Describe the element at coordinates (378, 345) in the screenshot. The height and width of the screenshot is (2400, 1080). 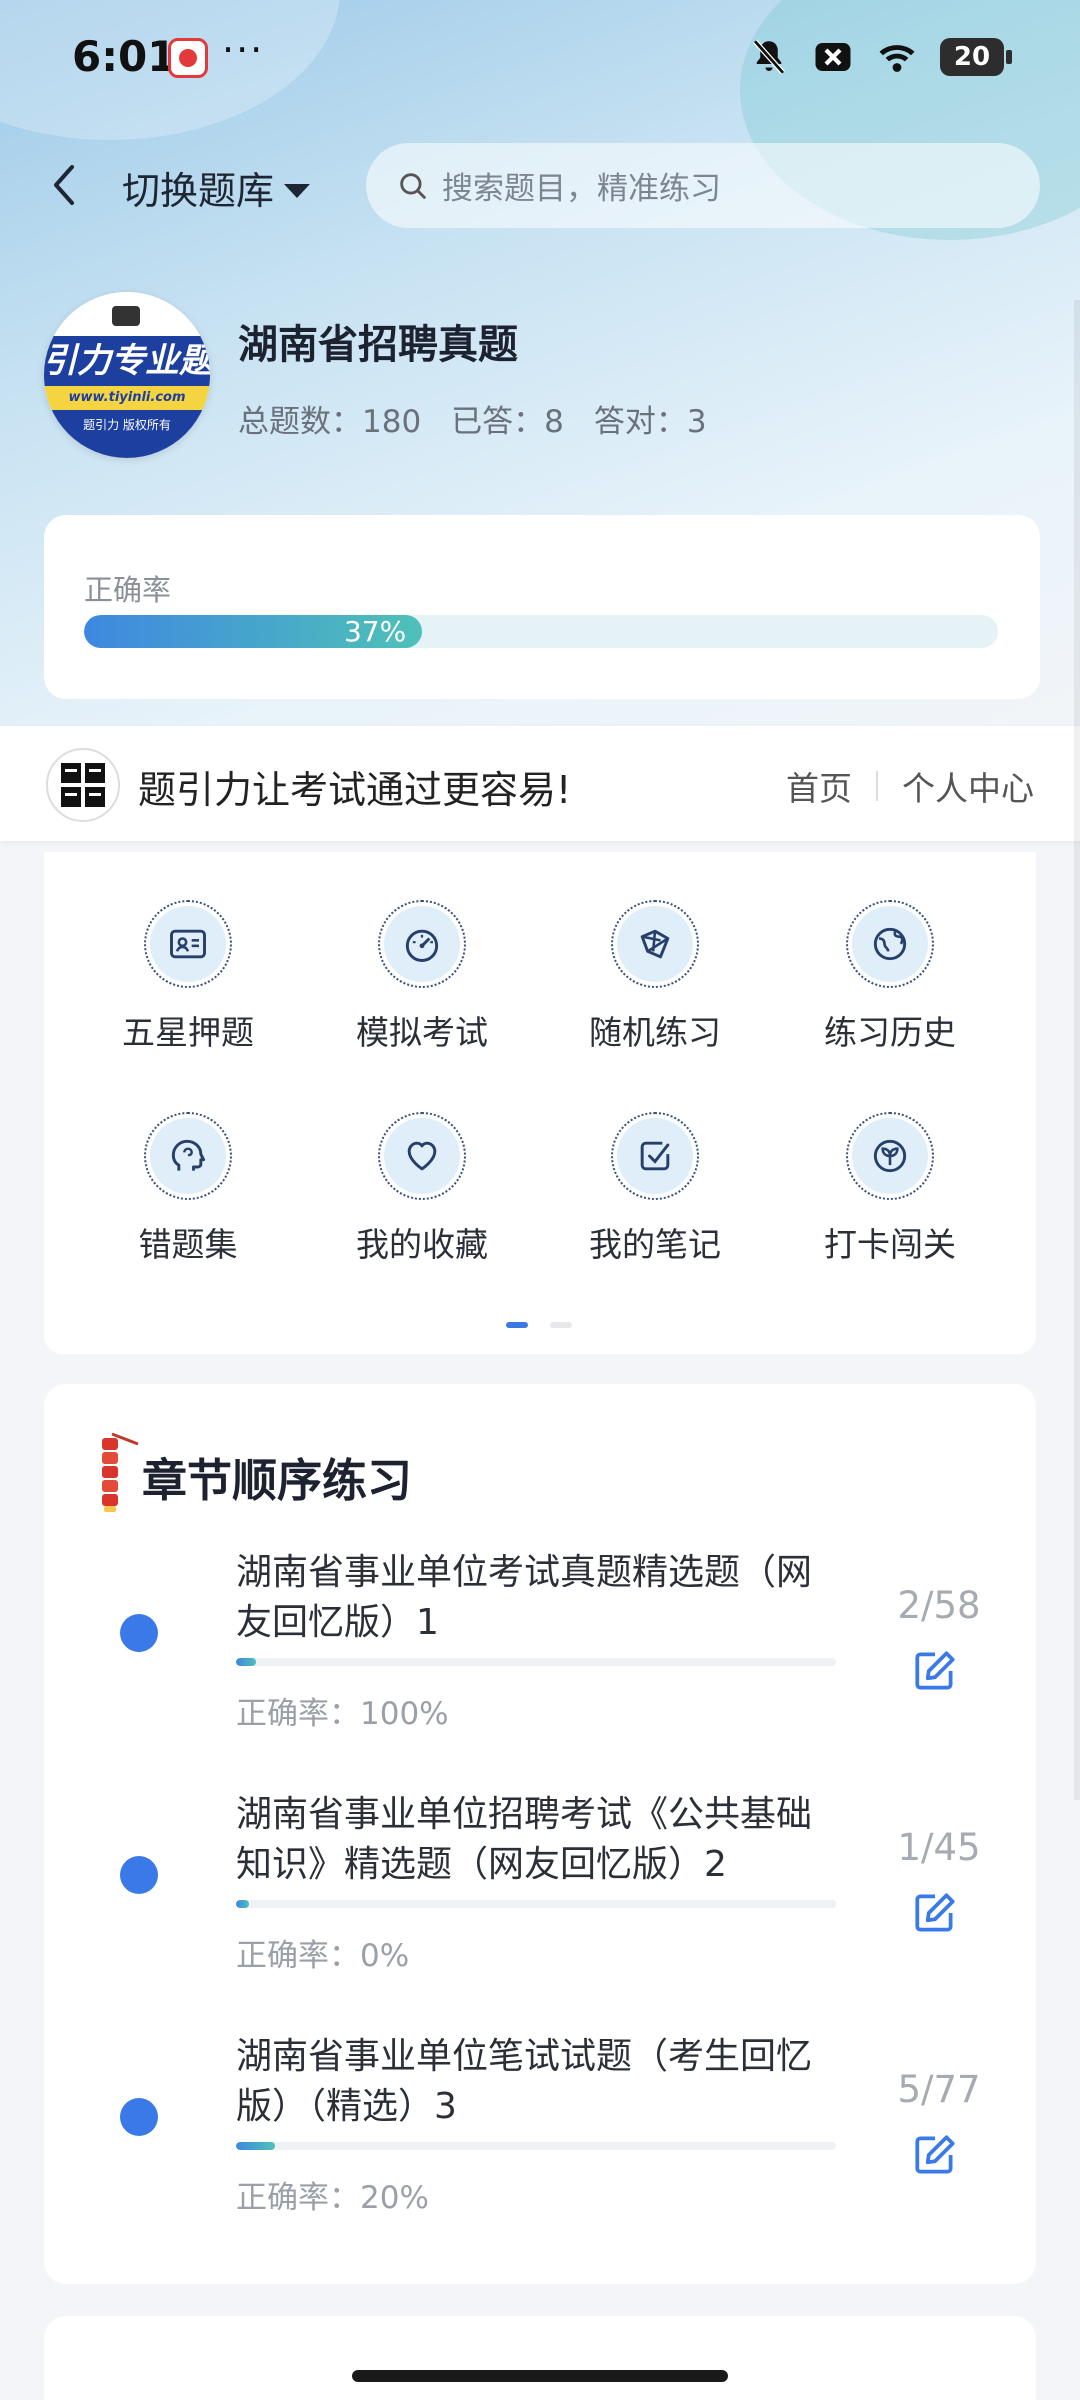
I see `bank-title: 湖南省招聘真题` at that location.